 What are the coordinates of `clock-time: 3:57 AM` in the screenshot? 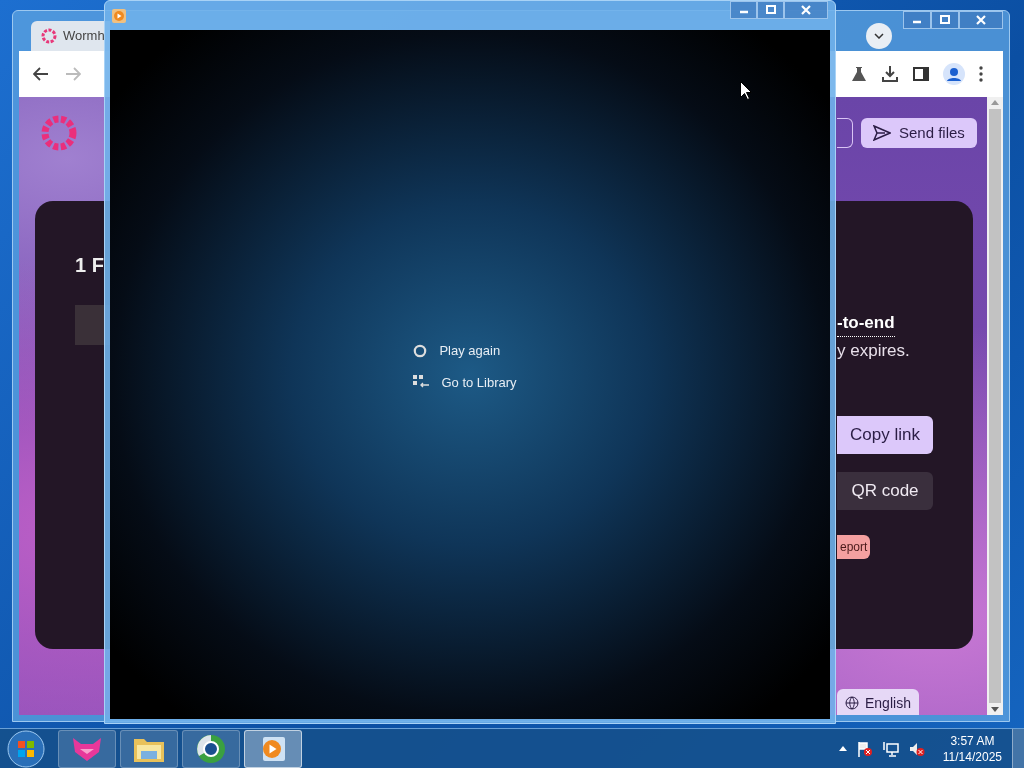 It's located at (972, 740).